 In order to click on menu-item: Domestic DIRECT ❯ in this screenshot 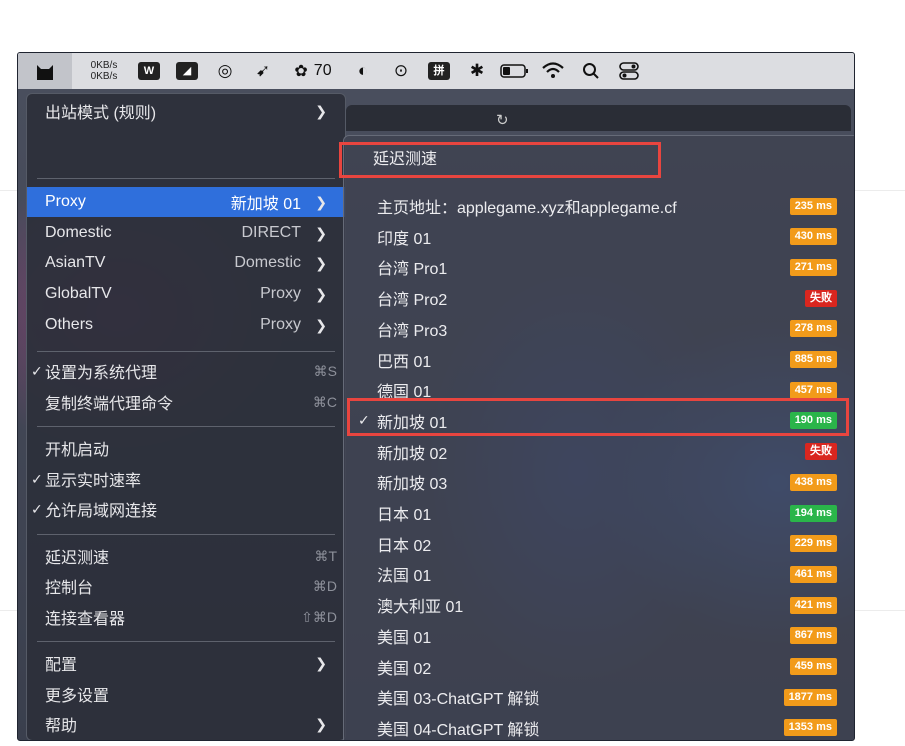, I will do `click(186, 233)`.